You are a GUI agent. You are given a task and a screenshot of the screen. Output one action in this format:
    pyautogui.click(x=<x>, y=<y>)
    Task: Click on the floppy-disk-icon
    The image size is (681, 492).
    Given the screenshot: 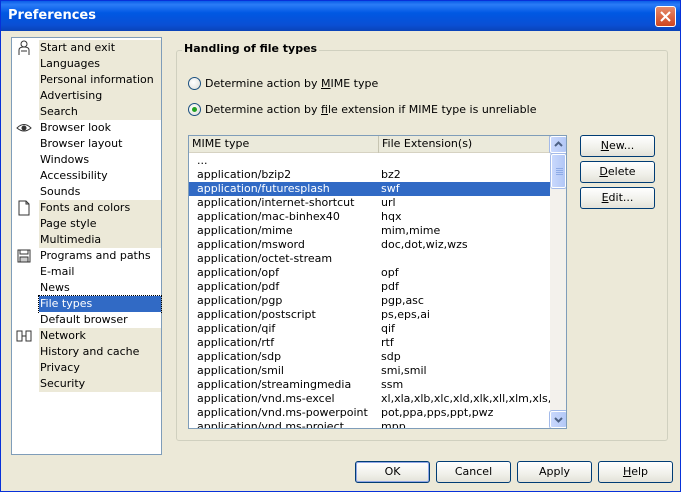 What is the action you would take?
    pyautogui.click(x=24, y=256)
    